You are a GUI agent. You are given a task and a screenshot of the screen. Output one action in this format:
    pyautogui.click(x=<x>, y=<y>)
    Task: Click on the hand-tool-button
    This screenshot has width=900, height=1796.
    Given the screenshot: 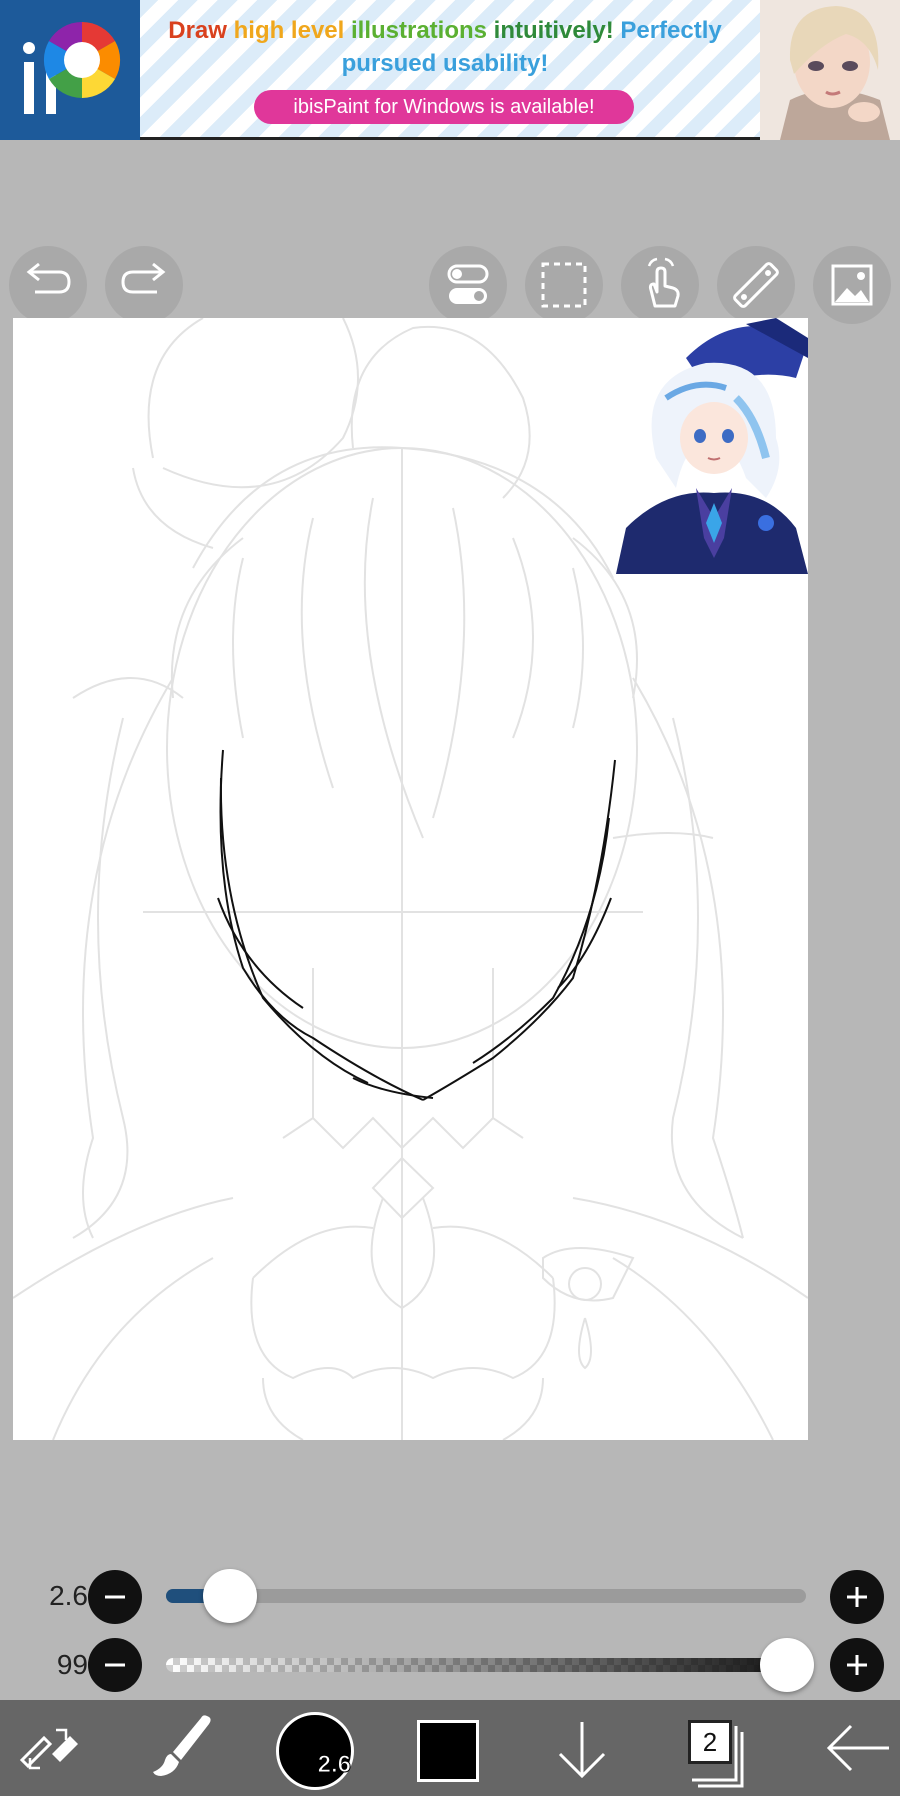 What is the action you would take?
    pyautogui.click(x=660, y=285)
    